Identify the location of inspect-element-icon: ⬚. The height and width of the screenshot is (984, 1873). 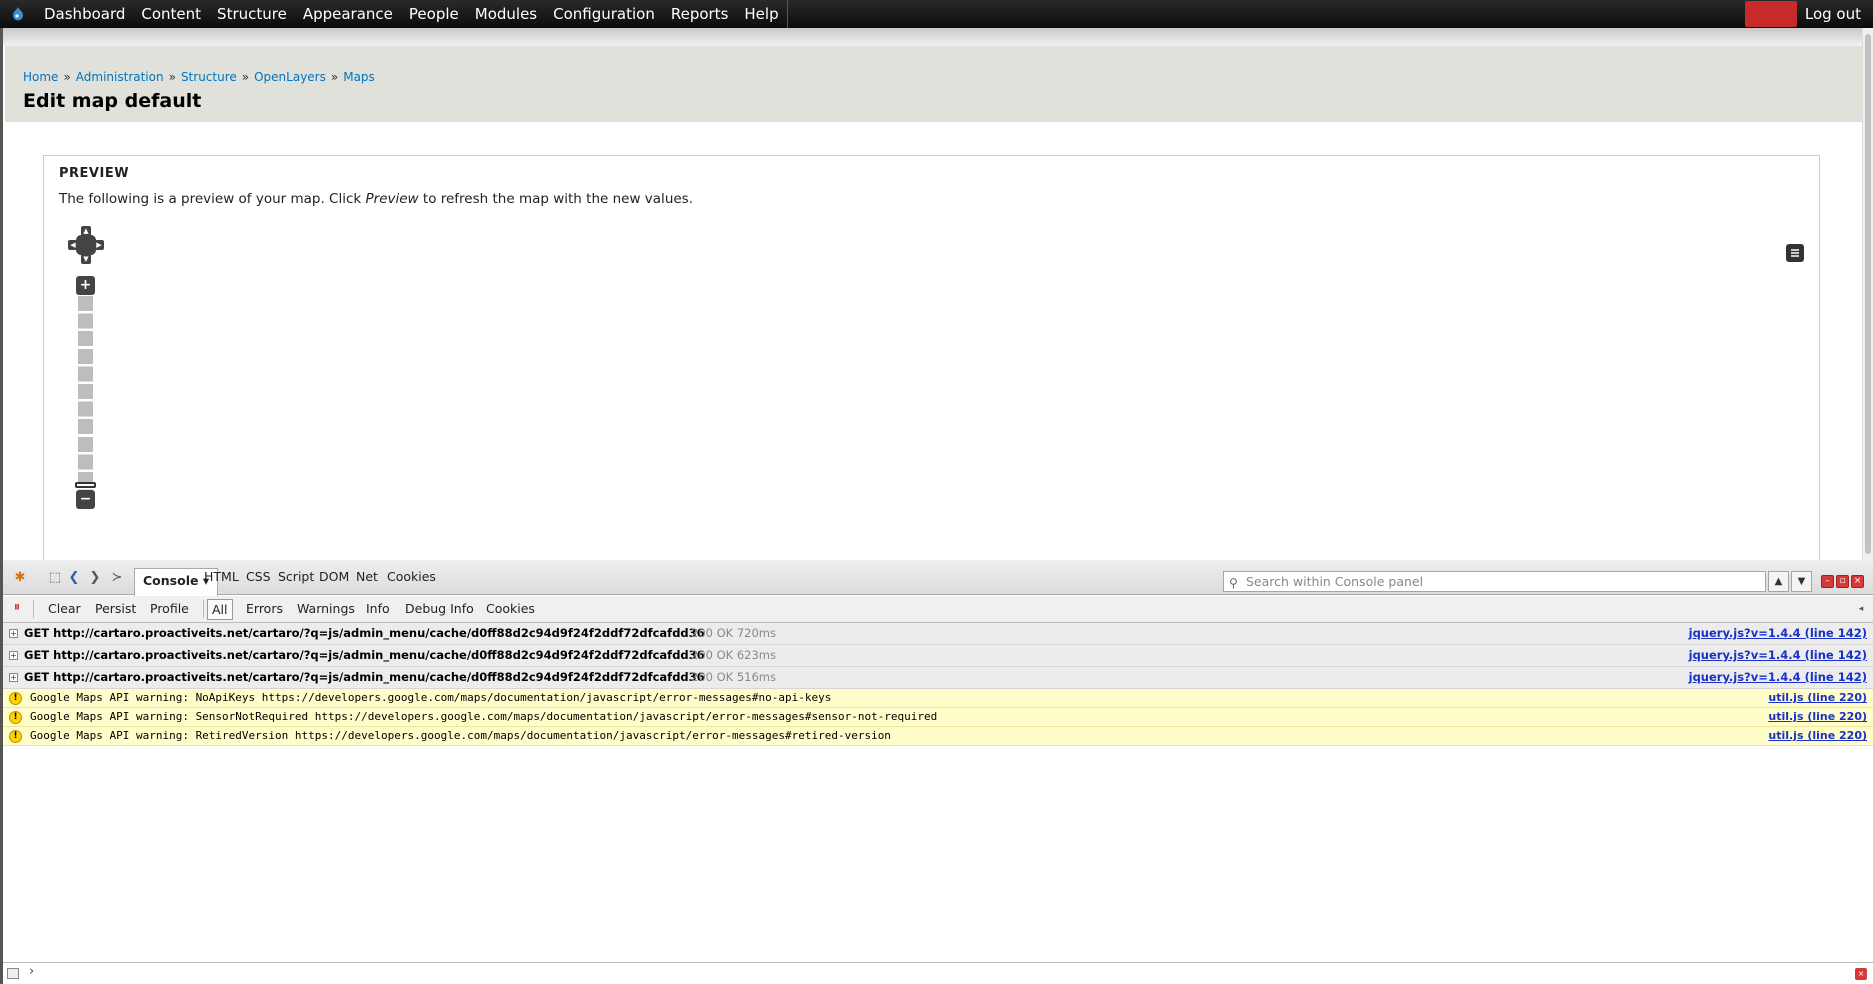
(55, 578).